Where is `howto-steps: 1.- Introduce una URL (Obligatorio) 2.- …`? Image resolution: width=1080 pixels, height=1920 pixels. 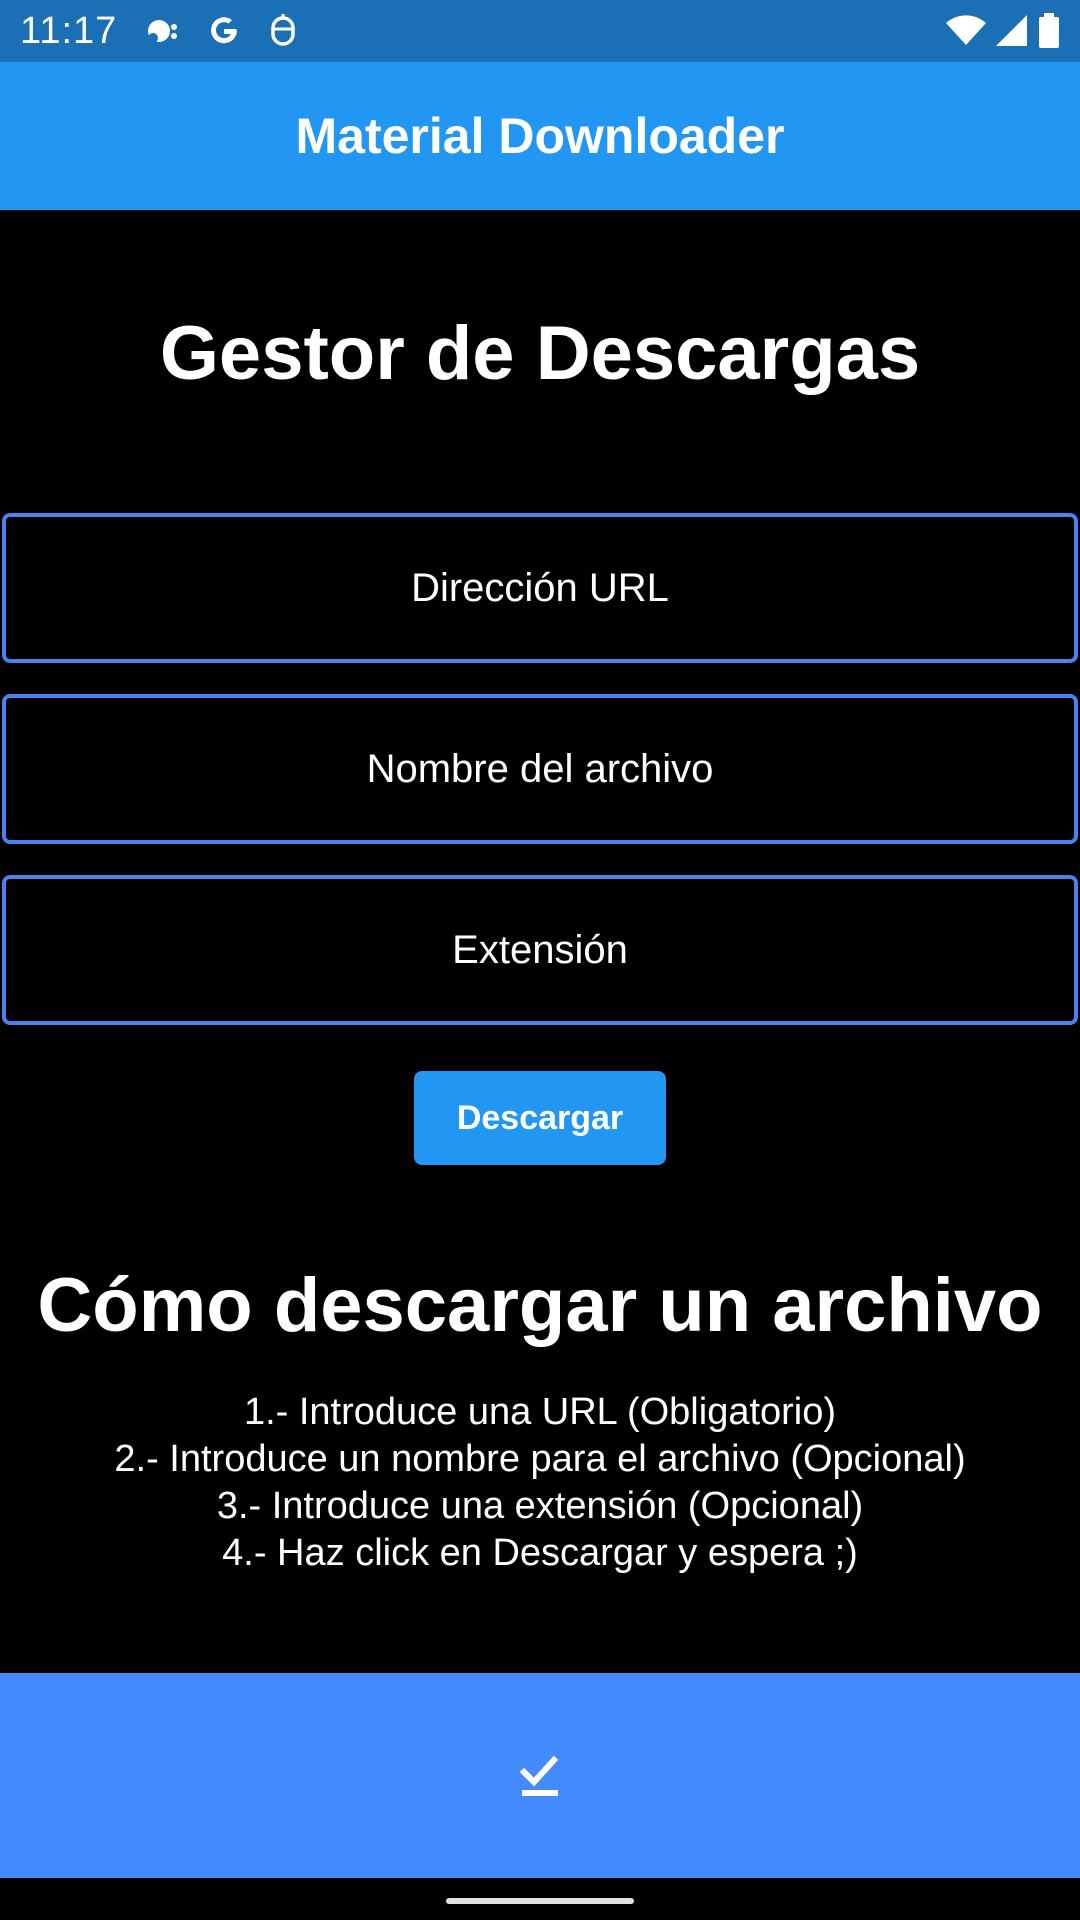
howto-steps: 1.- Introduce una URL (Obligatorio) 2.- … is located at coordinates (540, 1483).